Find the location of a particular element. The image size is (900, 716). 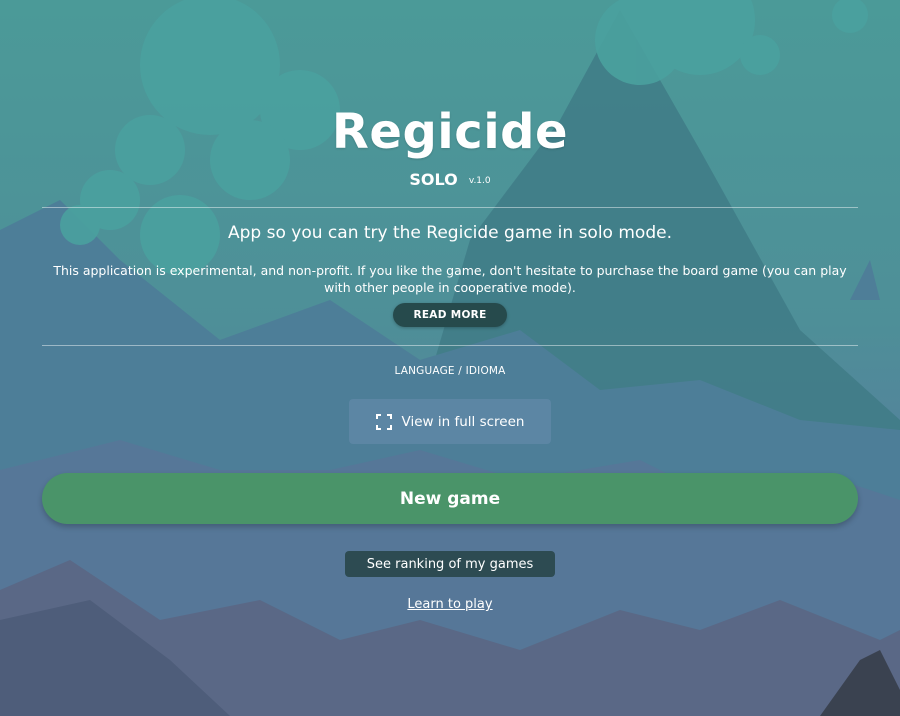

divider-bottom is located at coordinates (450, 345).